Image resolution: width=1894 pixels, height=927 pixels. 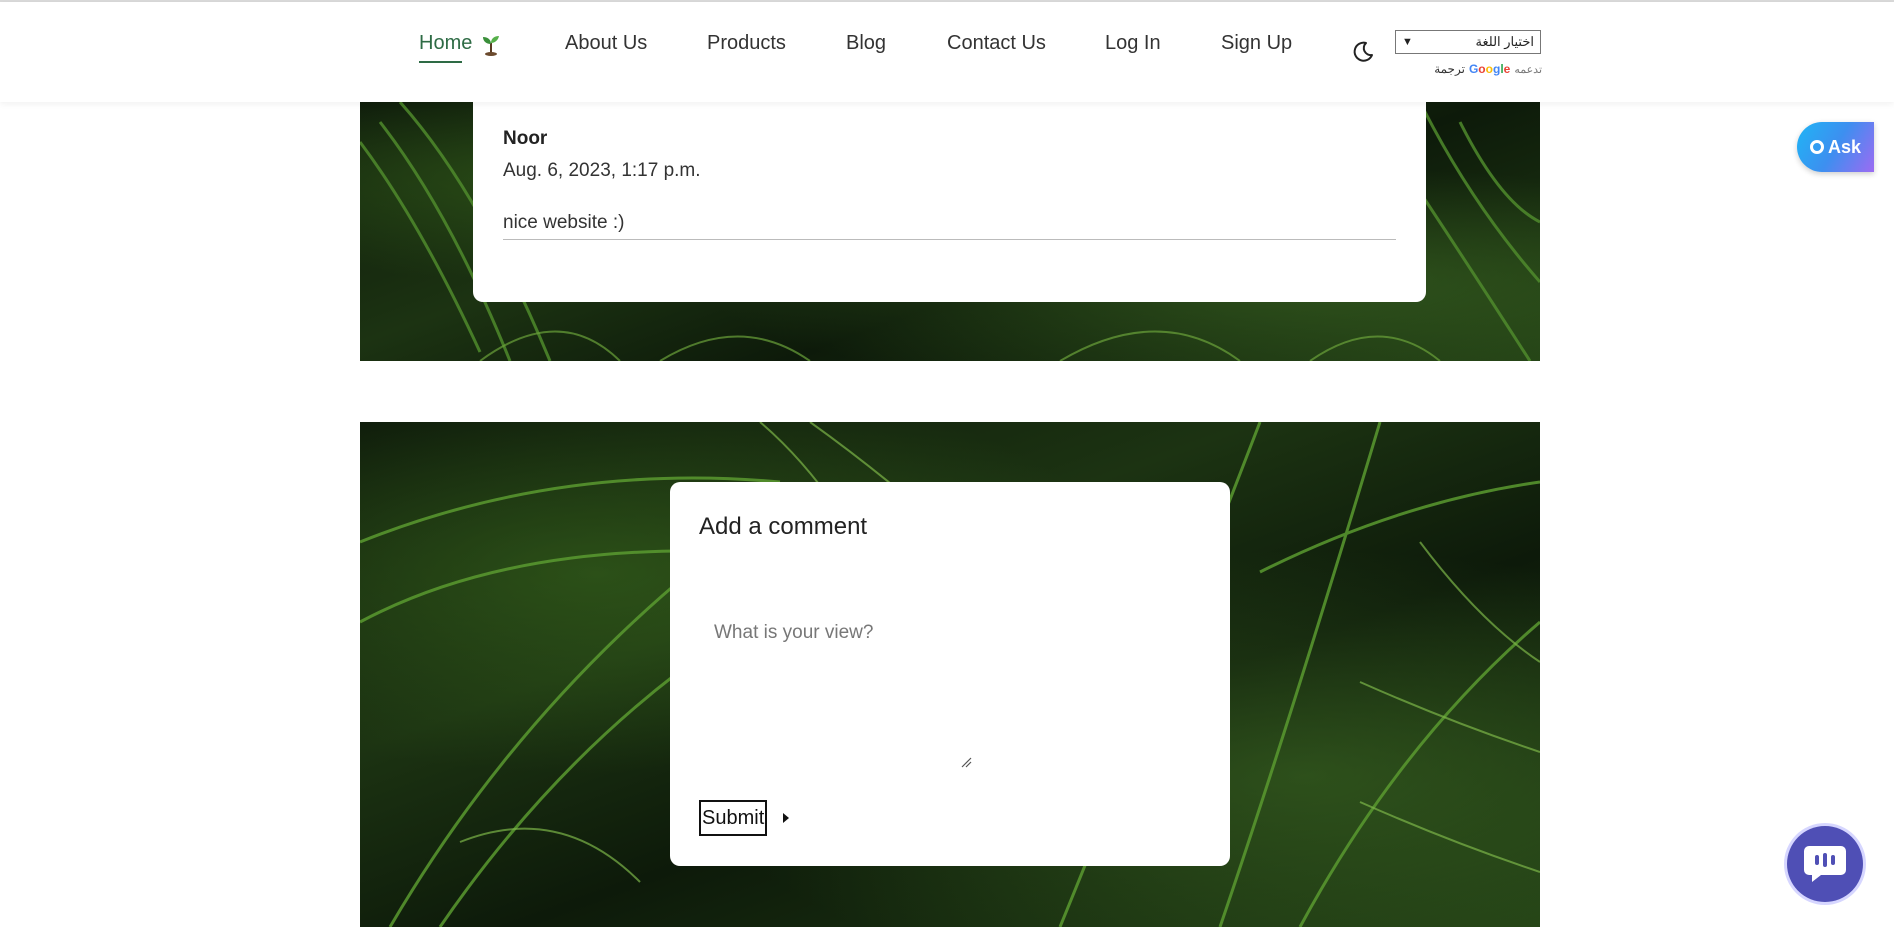 What do you see at coordinates (1468, 42) in the screenshot?
I see `language-select: ▼ اختيار اللغة` at bounding box center [1468, 42].